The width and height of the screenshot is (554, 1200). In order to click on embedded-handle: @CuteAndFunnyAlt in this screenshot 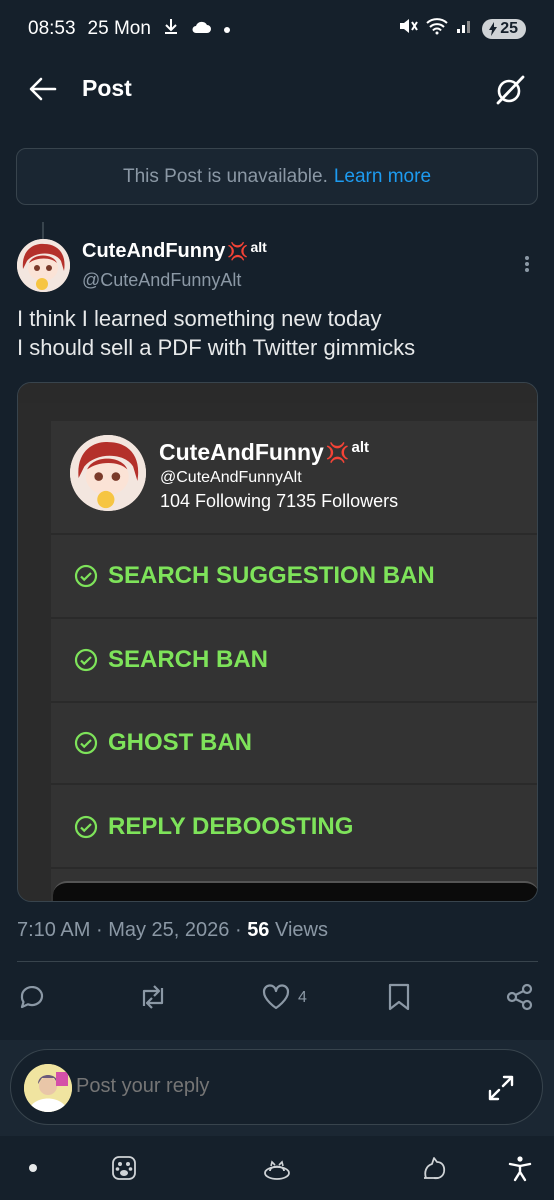, I will do `click(231, 477)`.